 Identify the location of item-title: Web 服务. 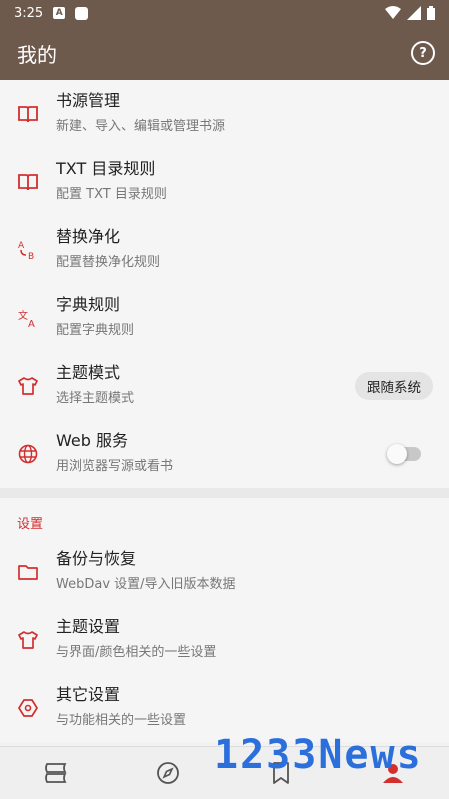
(92, 440).